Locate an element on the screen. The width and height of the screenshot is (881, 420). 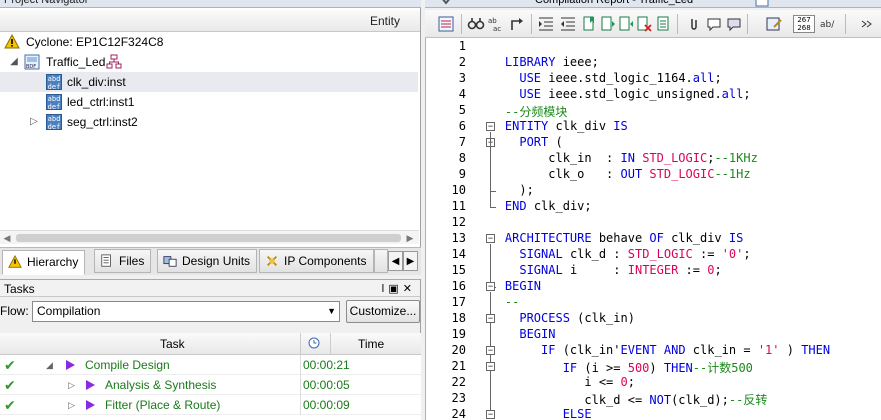
line-number: 19 is located at coordinates (458, 334).